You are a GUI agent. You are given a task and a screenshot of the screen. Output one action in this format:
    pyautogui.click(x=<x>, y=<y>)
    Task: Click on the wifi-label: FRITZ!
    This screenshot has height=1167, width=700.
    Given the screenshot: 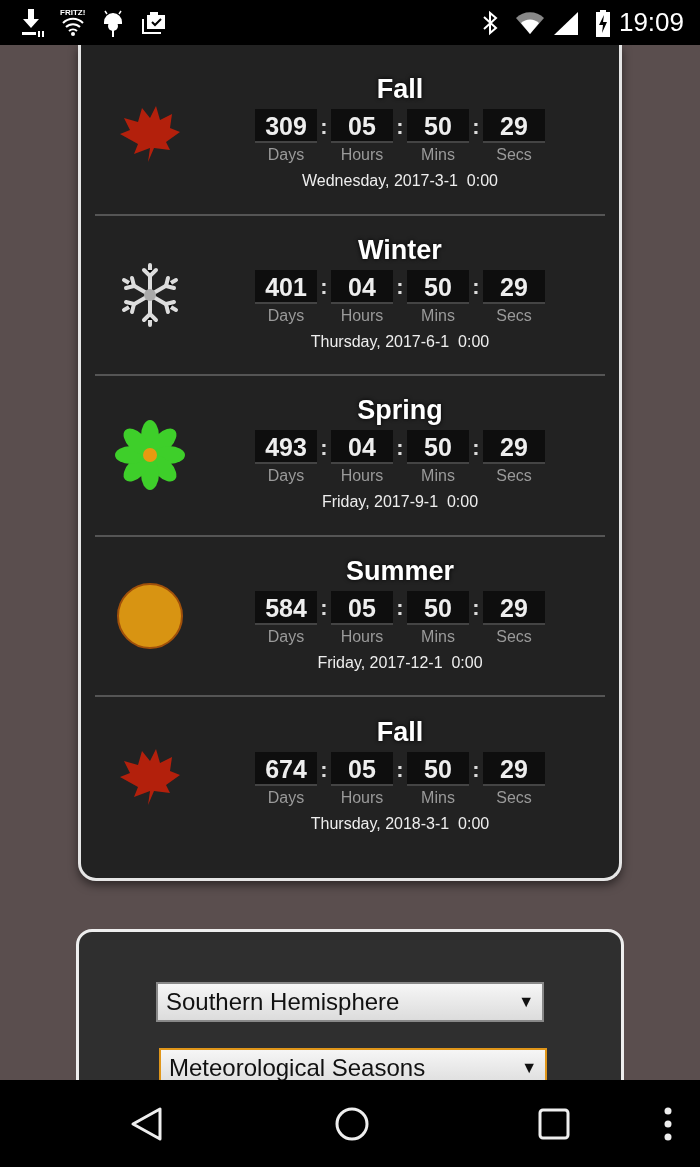 What is the action you would take?
    pyautogui.click(x=73, y=12)
    